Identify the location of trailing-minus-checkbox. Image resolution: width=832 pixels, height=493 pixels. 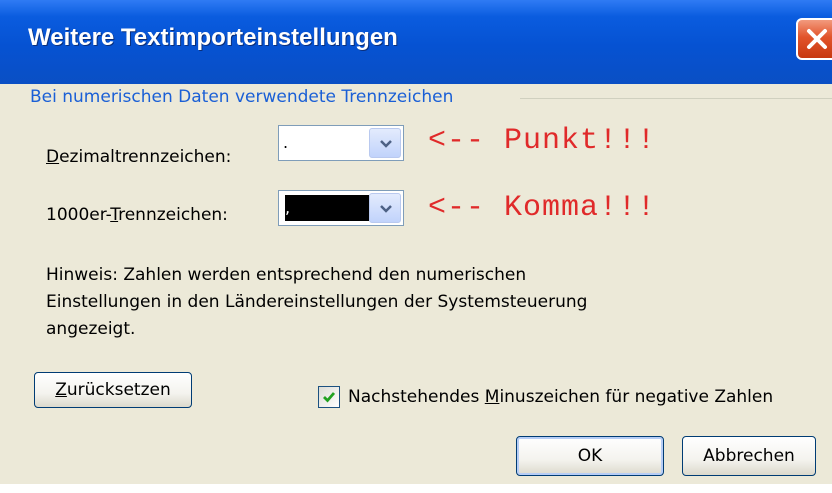
(329, 397).